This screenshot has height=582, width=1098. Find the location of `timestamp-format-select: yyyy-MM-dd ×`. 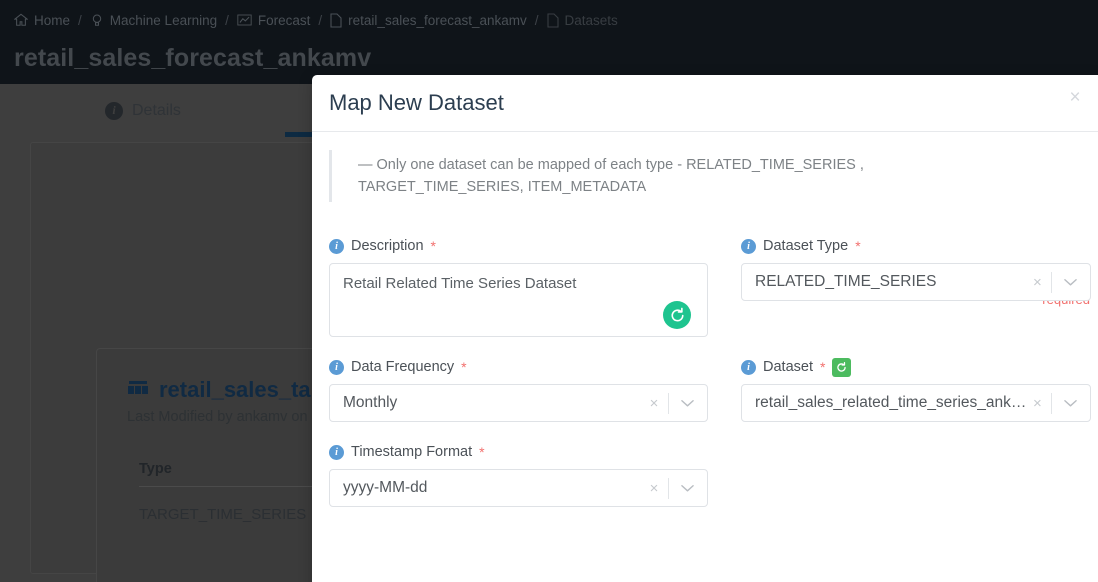

timestamp-format-select: yyyy-MM-dd × is located at coordinates (518, 488).